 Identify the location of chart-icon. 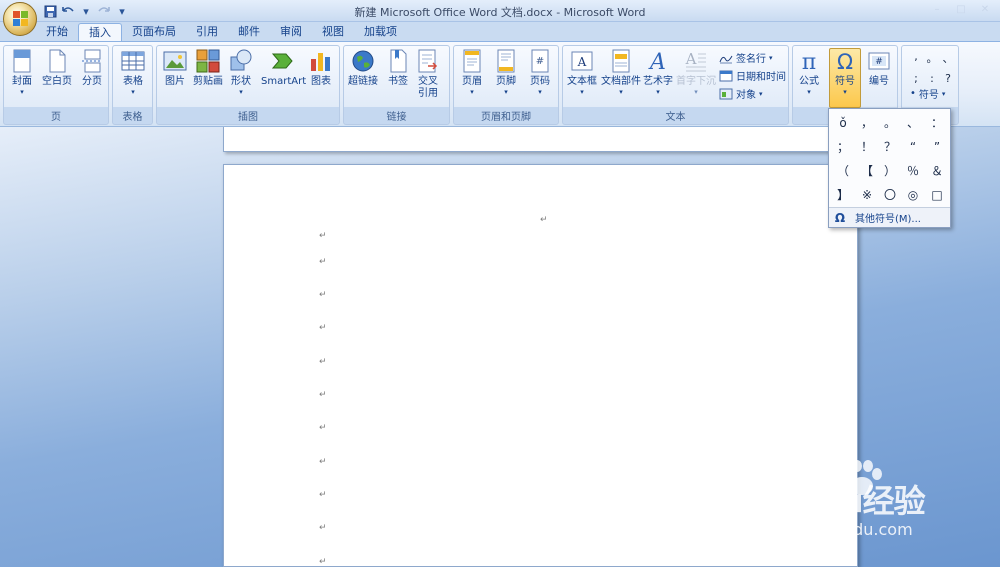
(321, 61).